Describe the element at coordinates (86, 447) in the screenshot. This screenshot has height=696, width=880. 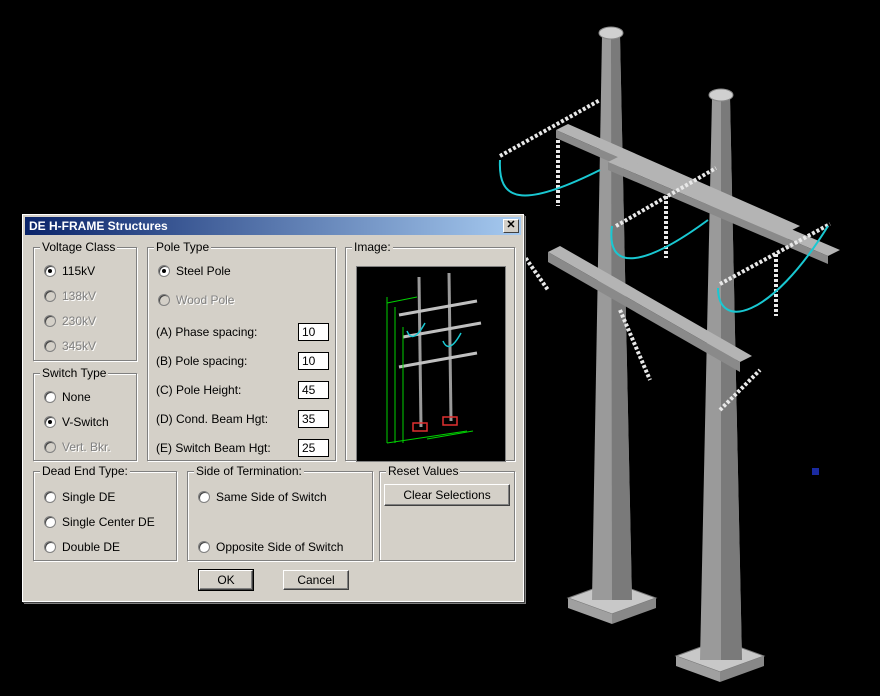
I see `switch-vert-bkr-label: Vert. Bkr.` at that location.